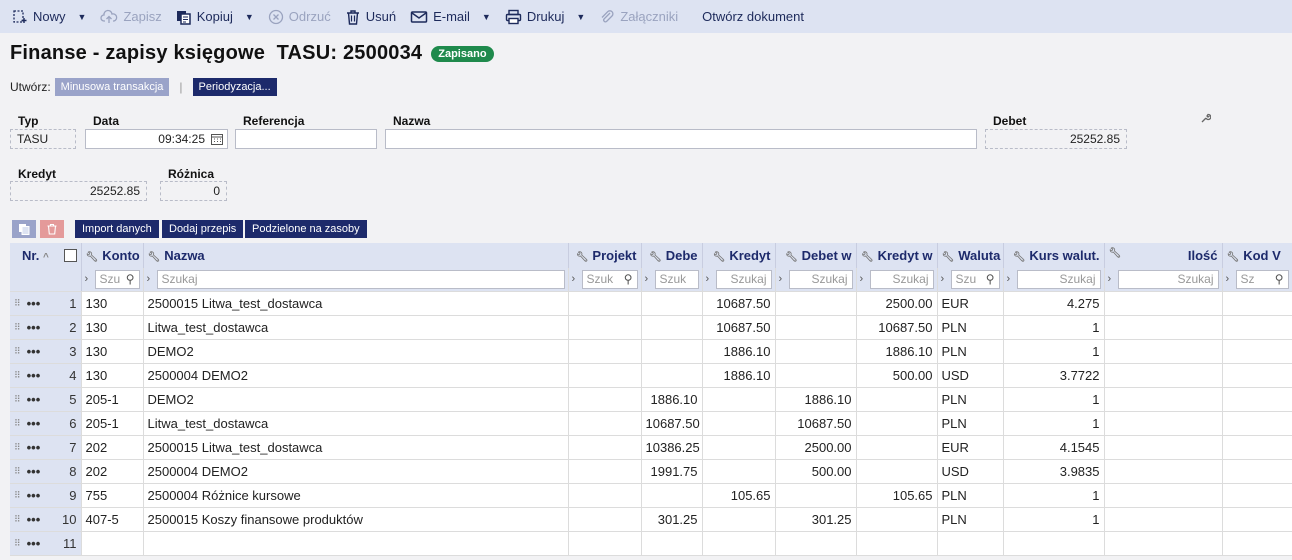 The image size is (1292, 560). What do you see at coordinates (753, 16) in the screenshot?
I see `open-document-button: Otwórz dokument` at bounding box center [753, 16].